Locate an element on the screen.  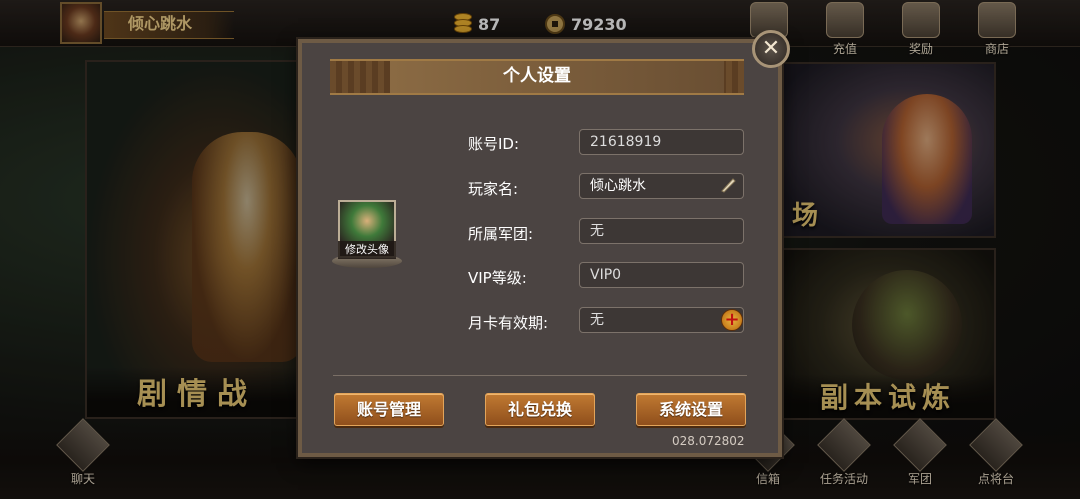
vip-level-field: VIP0 is located at coordinates (661, 275).